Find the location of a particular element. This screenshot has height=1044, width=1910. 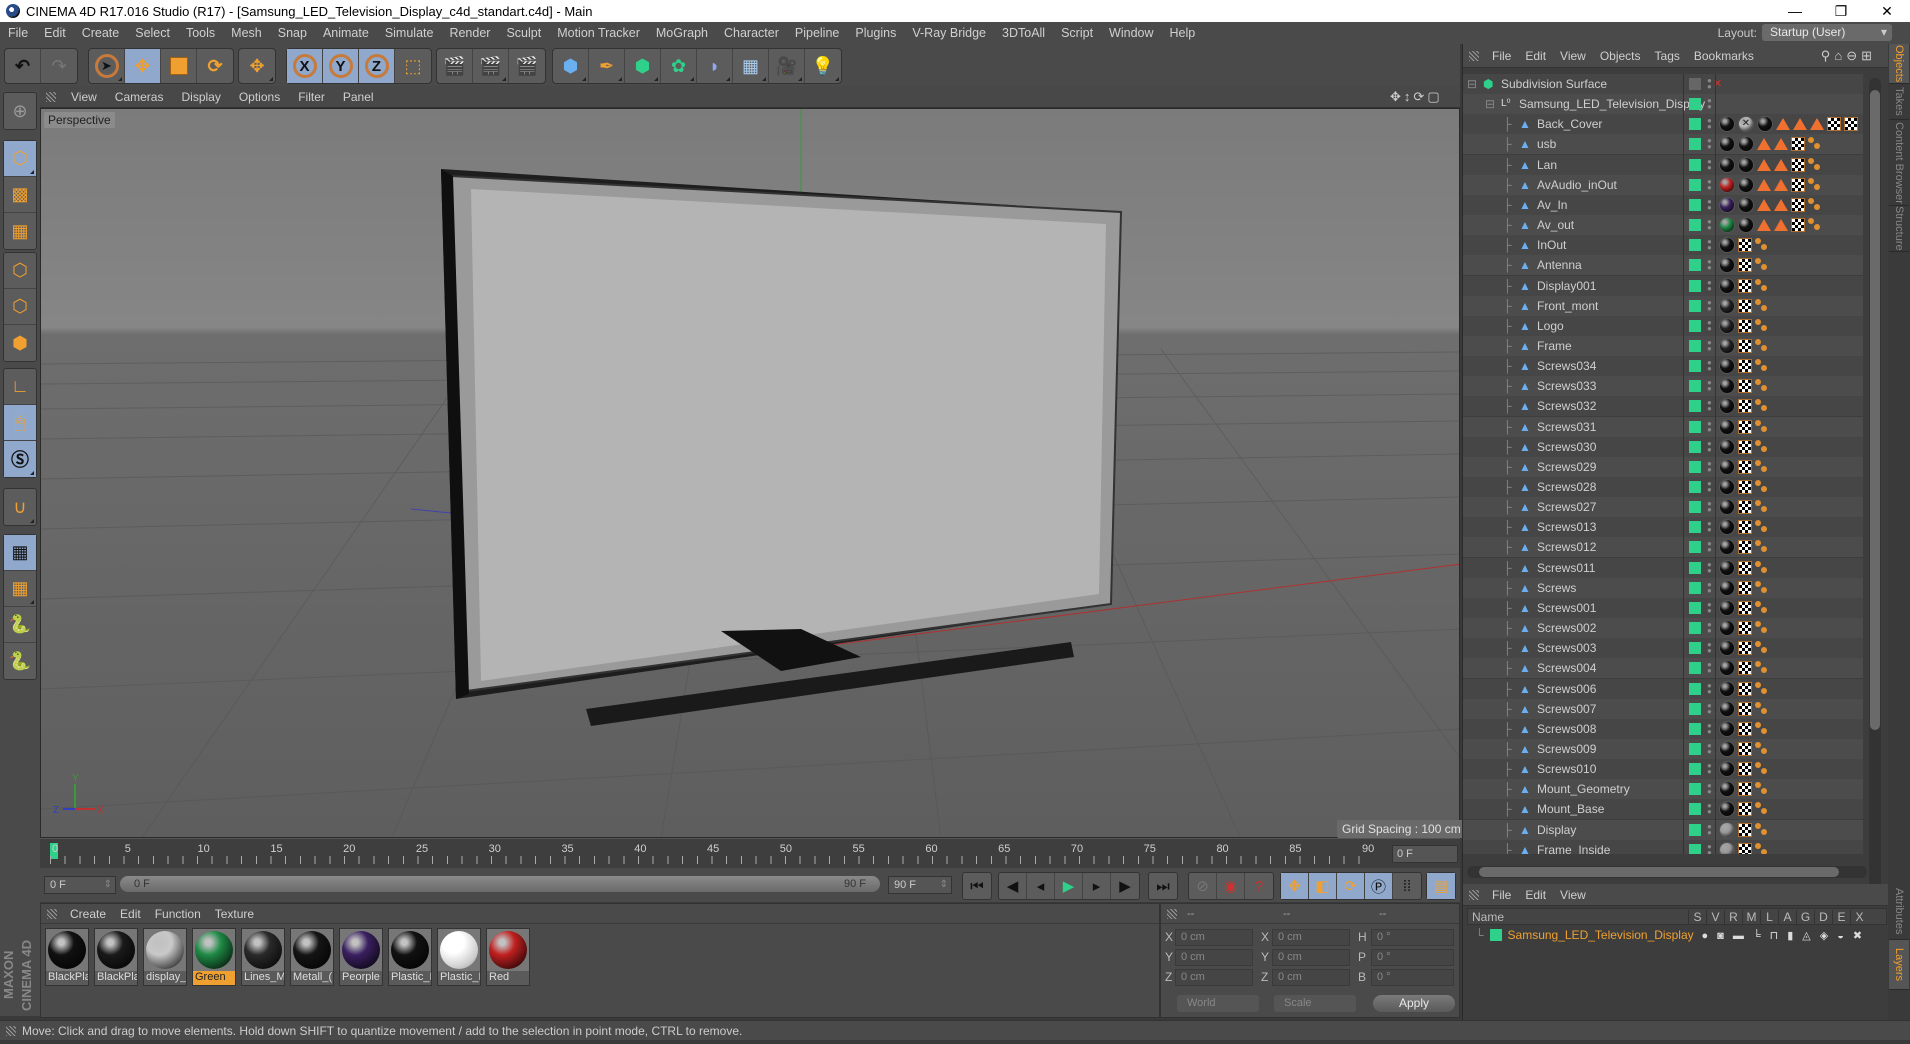

python-button-2: 🐍 is located at coordinates (20, 661).